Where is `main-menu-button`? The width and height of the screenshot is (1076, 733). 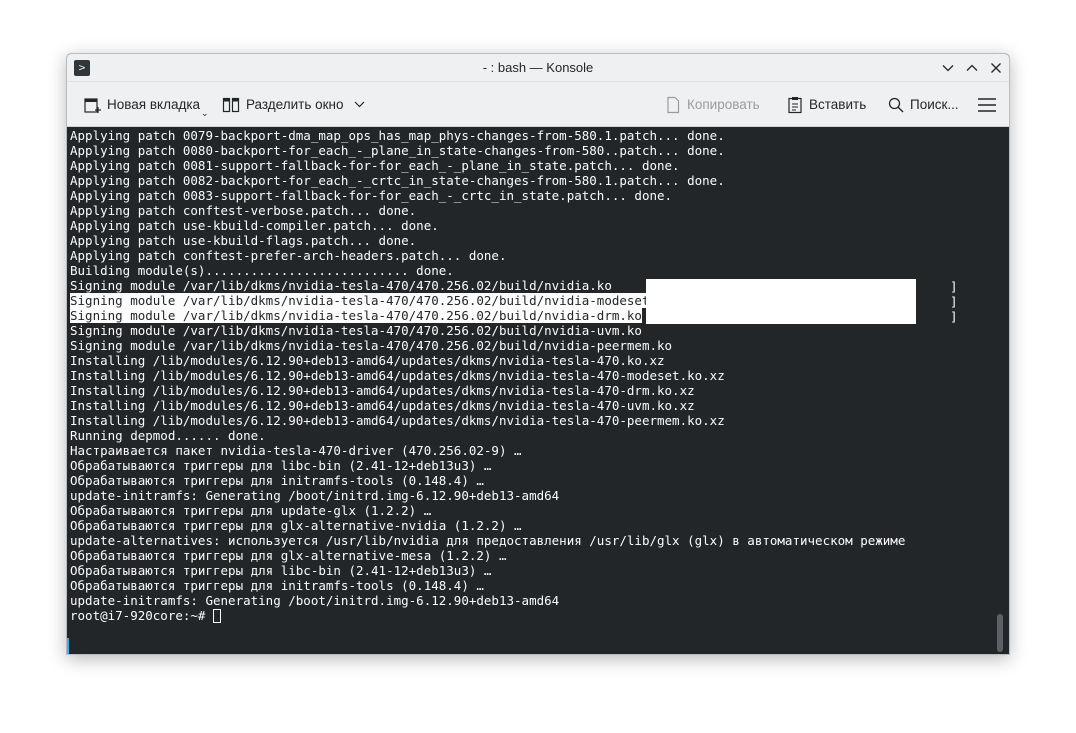
main-menu-button is located at coordinates (990, 104).